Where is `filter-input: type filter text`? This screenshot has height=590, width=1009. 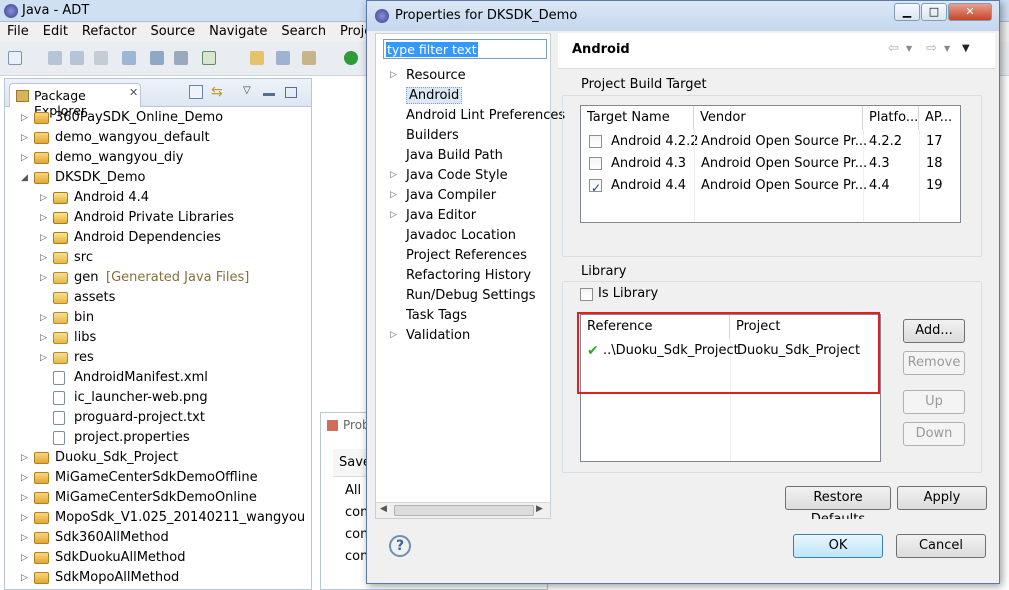 filter-input: type filter text is located at coordinates (465, 49).